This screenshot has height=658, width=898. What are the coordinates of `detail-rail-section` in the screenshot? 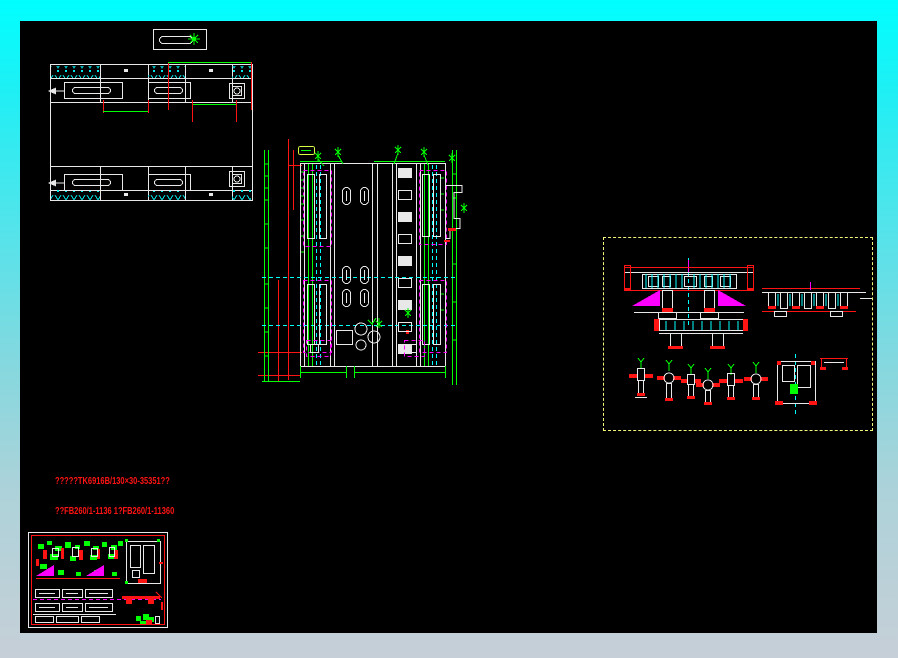 It's located at (689, 292).